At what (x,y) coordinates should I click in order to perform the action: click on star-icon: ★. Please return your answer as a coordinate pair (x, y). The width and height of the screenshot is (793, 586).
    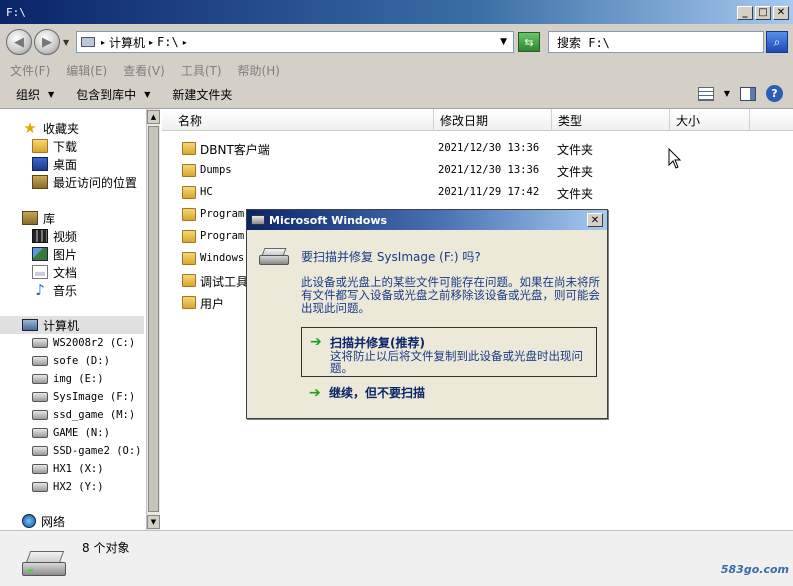
    Looking at the image, I should click on (30, 128).